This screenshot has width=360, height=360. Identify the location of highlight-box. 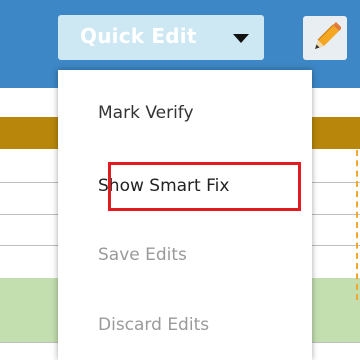
(204, 186).